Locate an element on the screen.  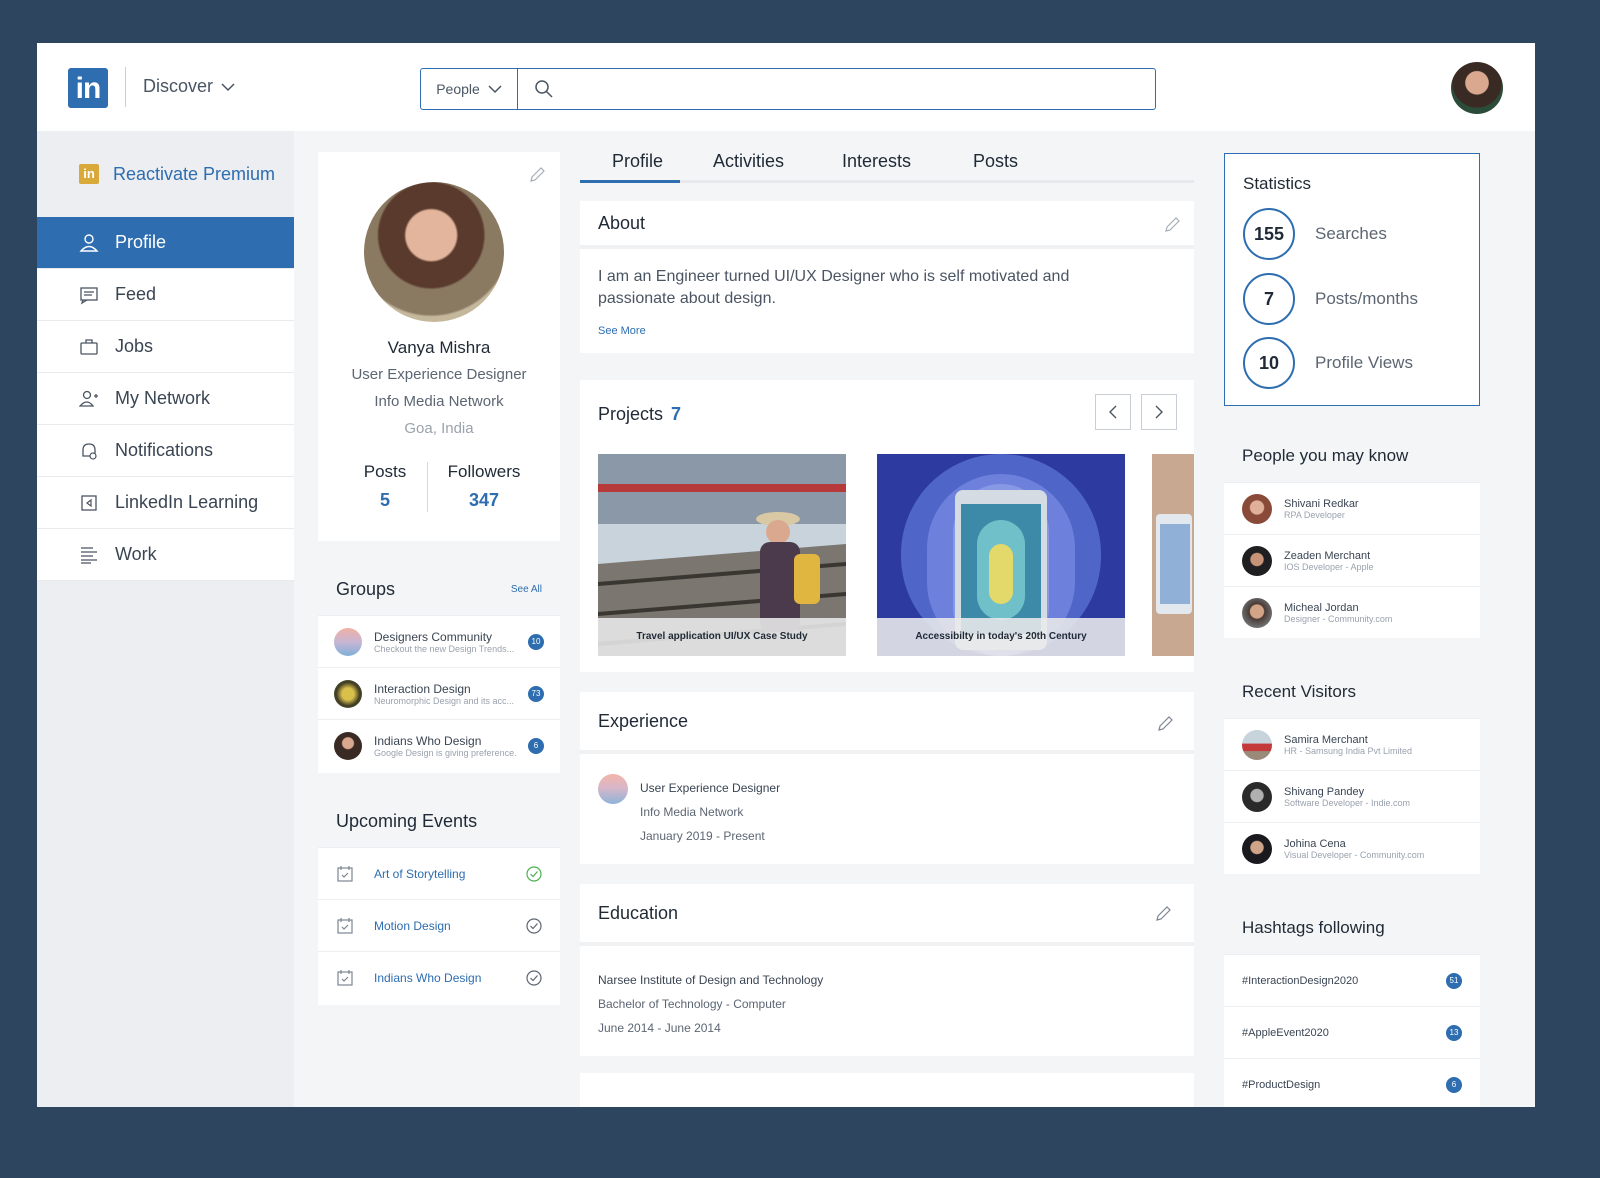
profile-tabs: Profile Activities Interests Posts is located at coordinates (887, 163).